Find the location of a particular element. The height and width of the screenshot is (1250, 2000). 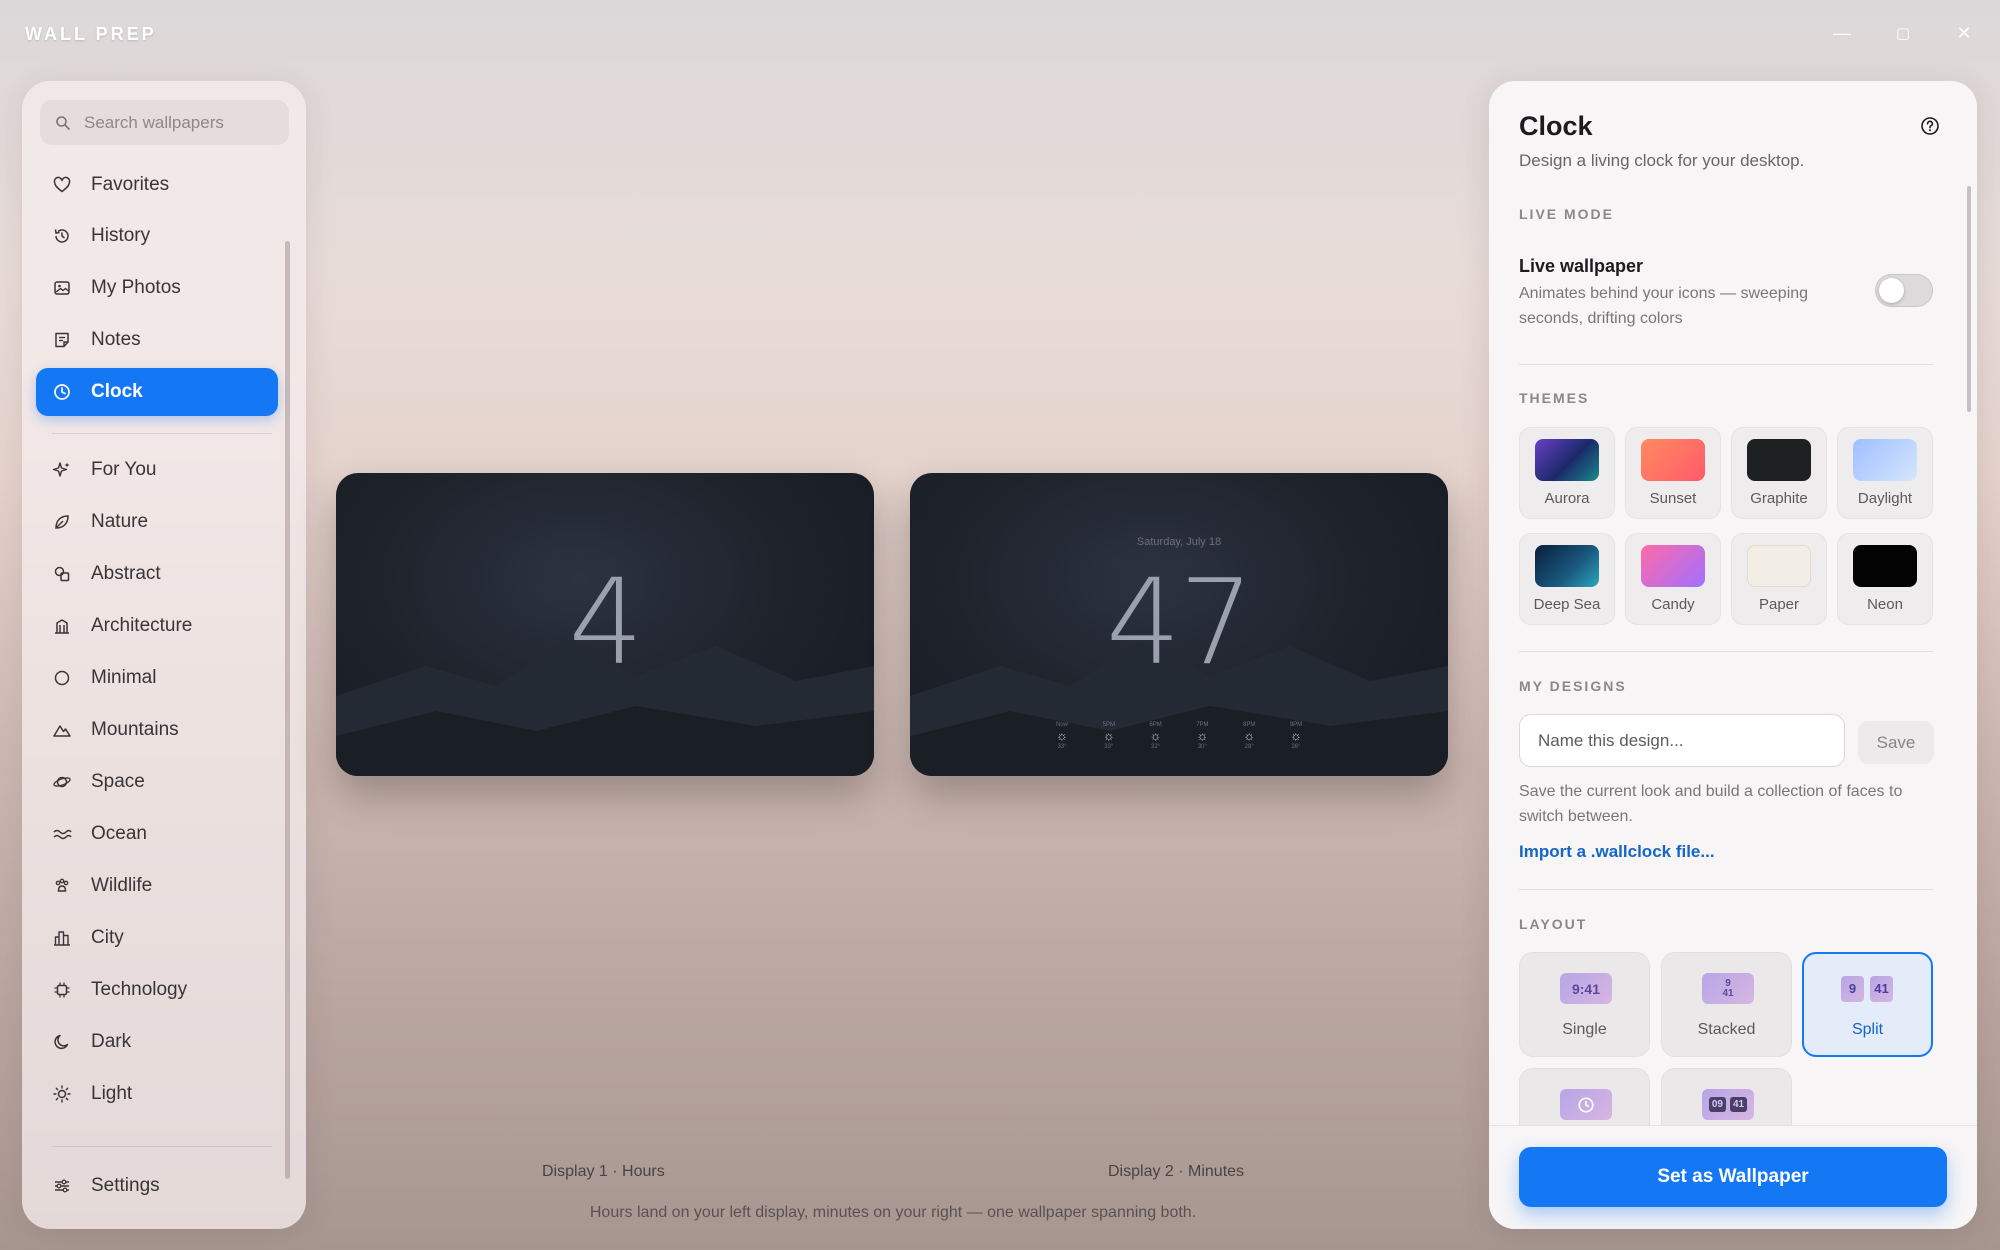

sidebar-item-wildlife: Wildlife is located at coordinates (157, 886).